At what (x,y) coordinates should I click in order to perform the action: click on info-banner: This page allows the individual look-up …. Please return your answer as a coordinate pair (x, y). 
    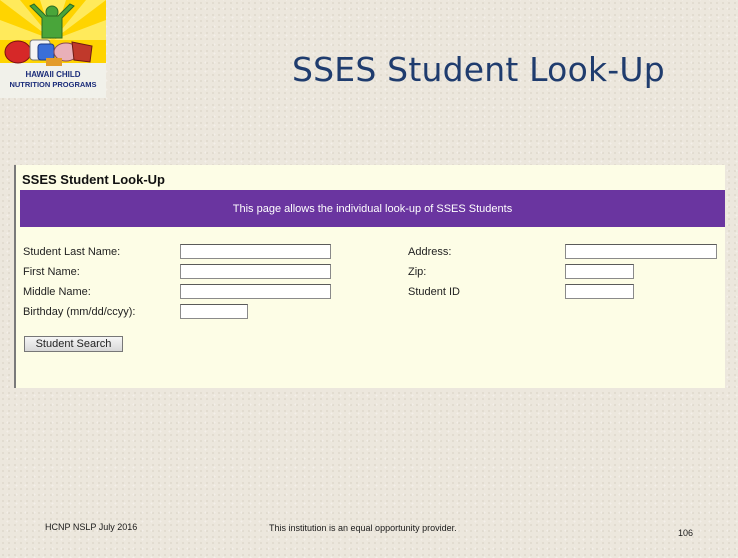
    Looking at the image, I should click on (372, 208).